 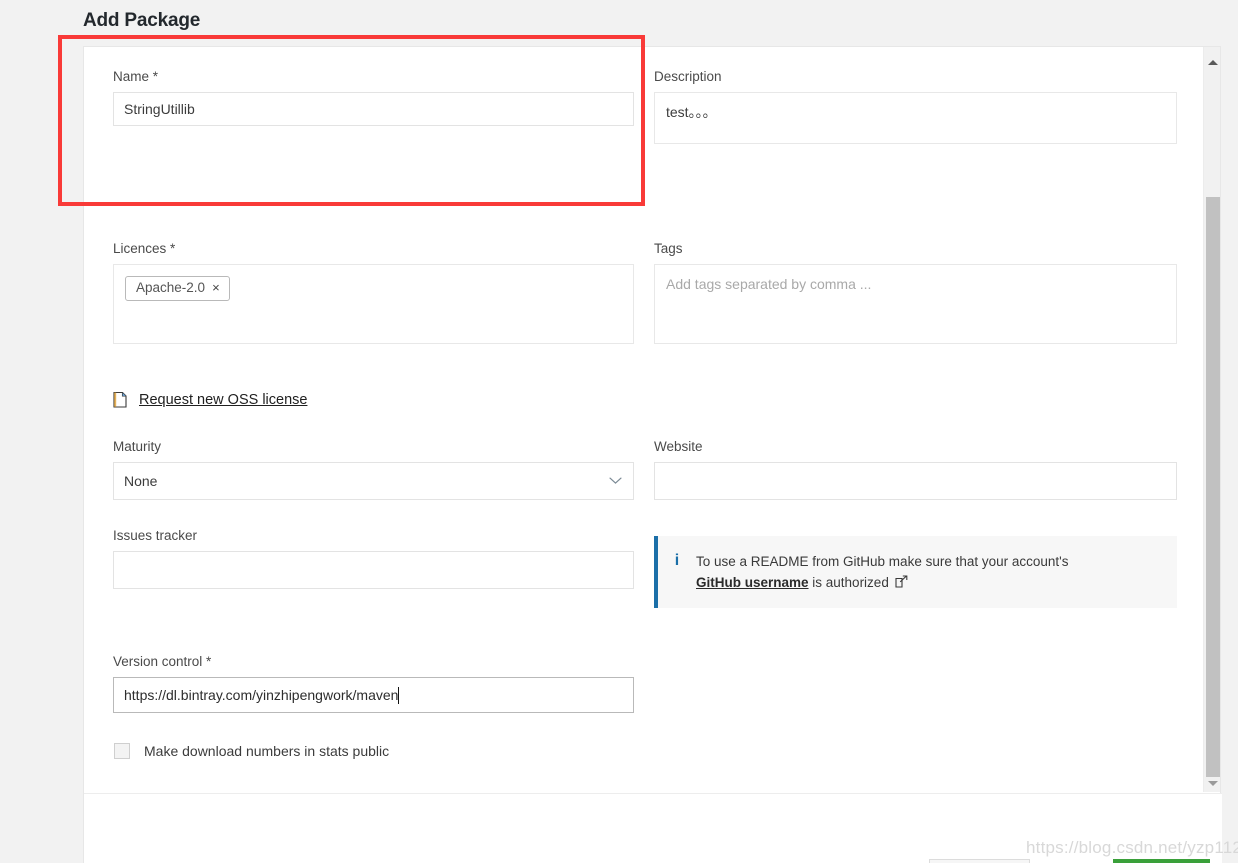 I want to click on maturity-select-value: None, so click(x=373, y=481).